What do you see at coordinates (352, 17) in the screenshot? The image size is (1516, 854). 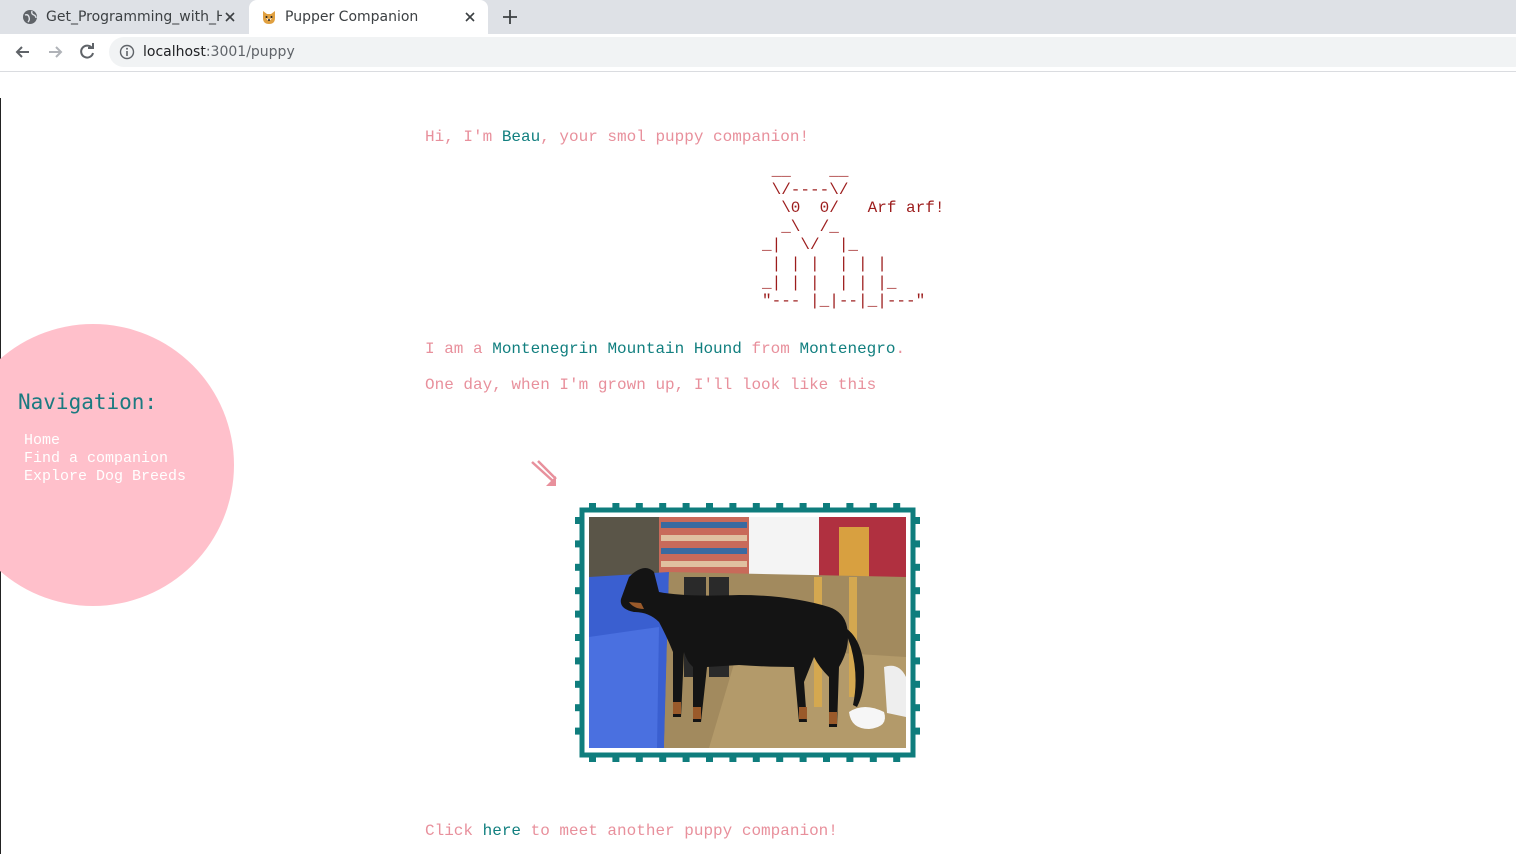 I see `tab-label: Pupper Companion` at bounding box center [352, 17].